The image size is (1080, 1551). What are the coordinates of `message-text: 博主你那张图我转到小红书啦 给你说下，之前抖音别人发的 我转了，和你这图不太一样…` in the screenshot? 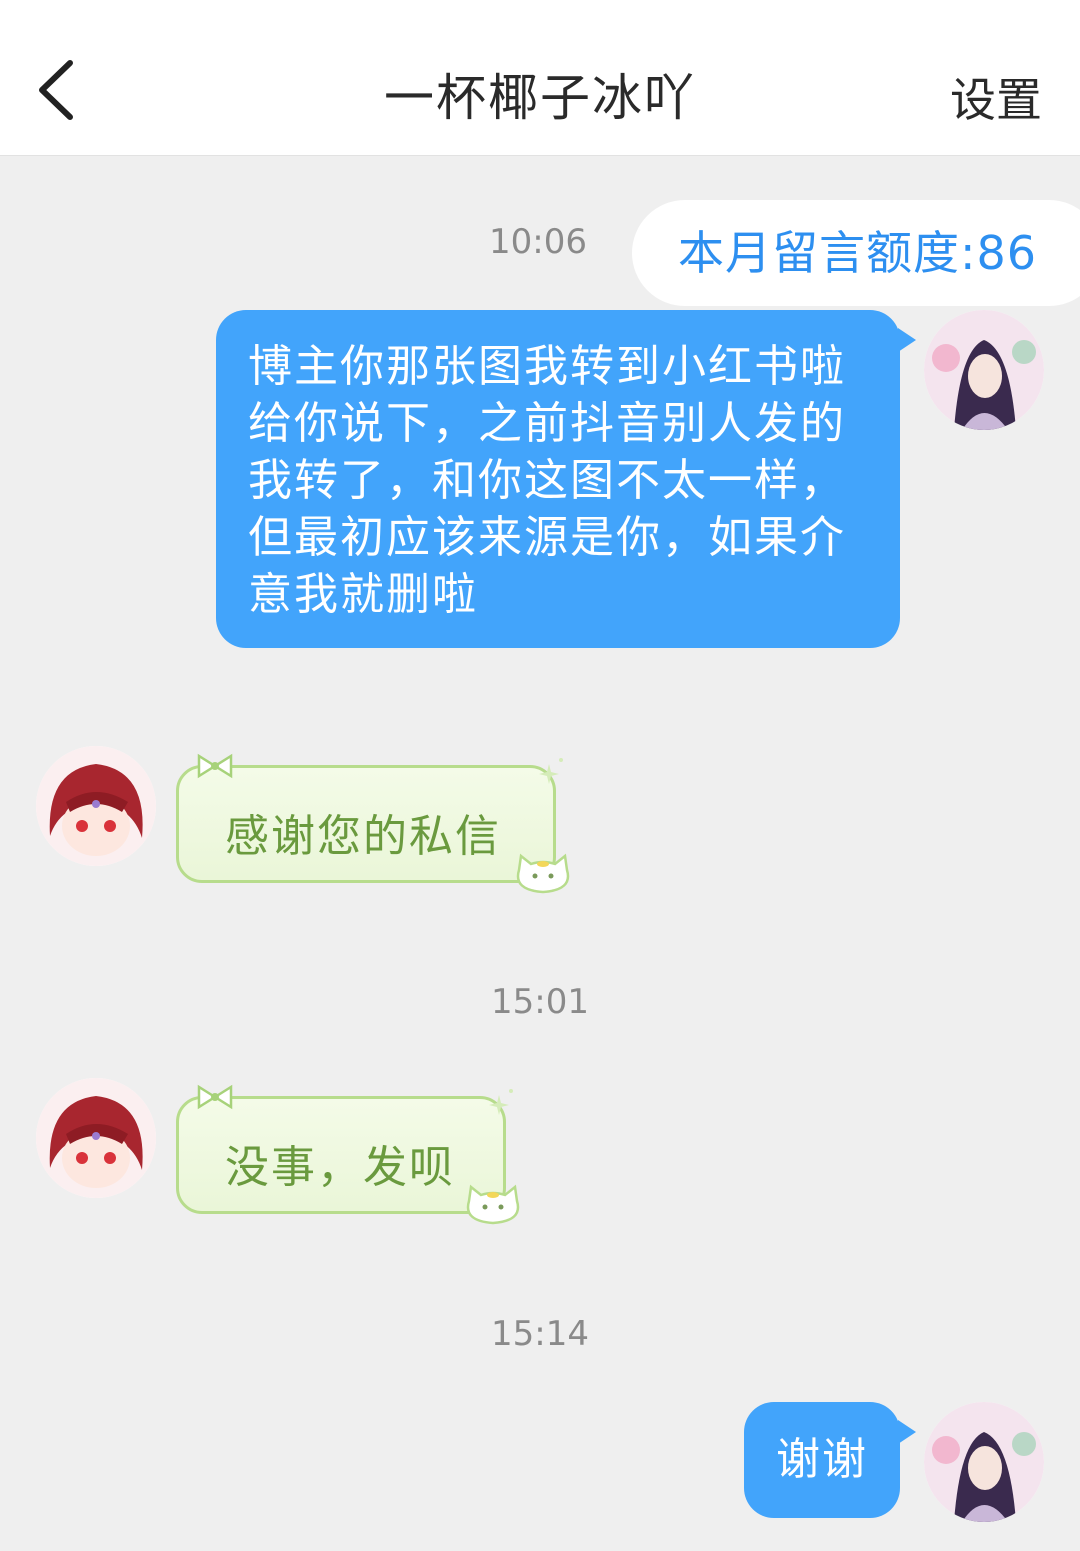 It's located at (547, 480).